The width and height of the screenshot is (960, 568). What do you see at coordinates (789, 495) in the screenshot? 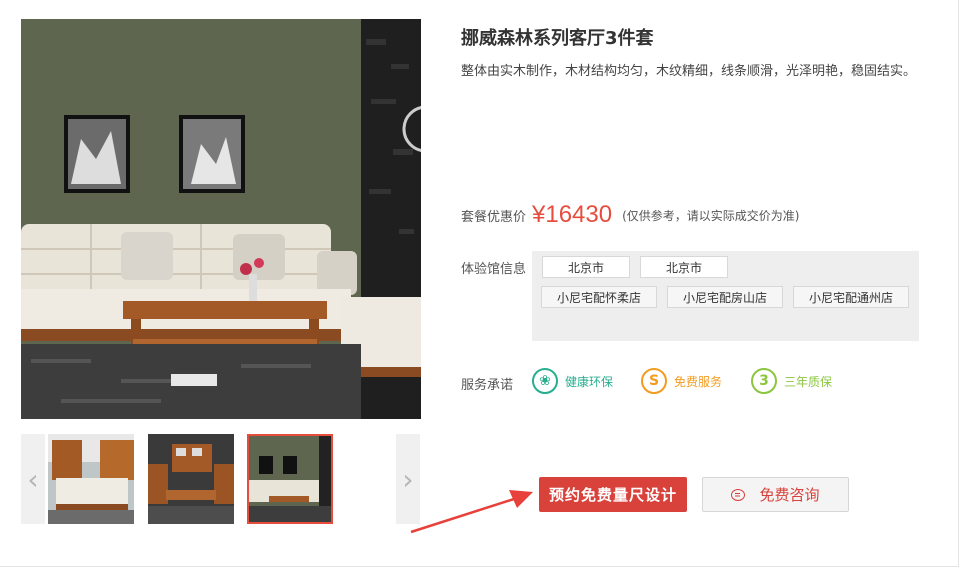
I see `free-consult-label: 免费咨询` at bounding box center [789, 495].